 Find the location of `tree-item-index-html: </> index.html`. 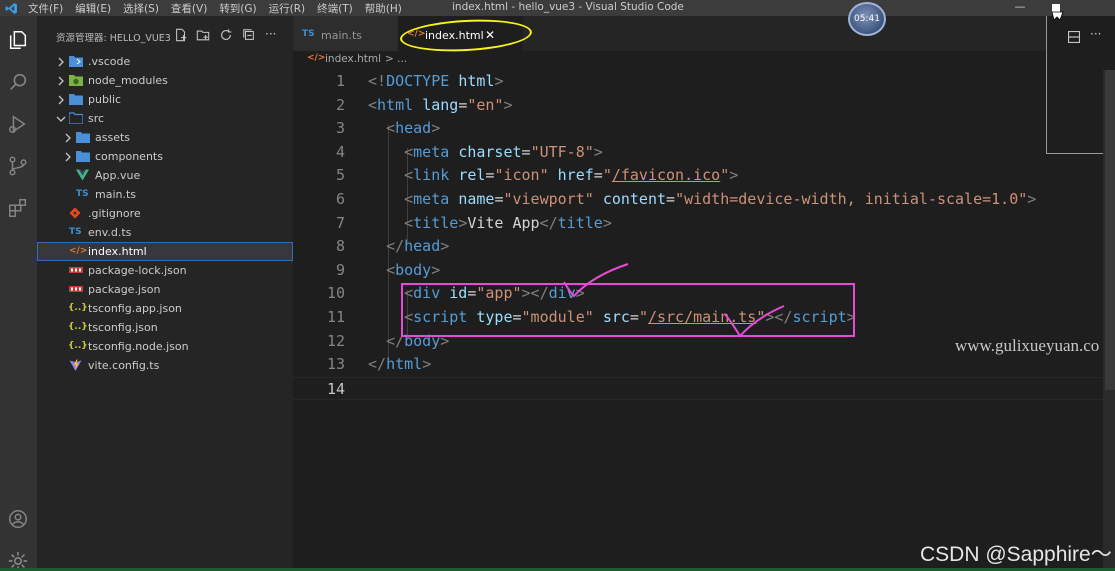

tree-item-index-html: </> index.html is located at coordinates (165, 251).